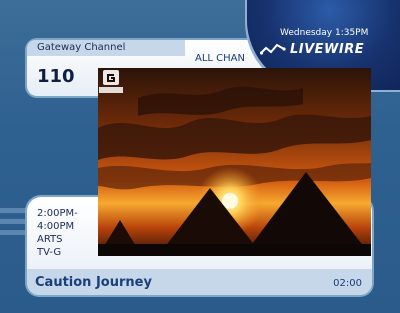 Image resolution: width=400 pixels, height=313 pixels. Describe the element at coordinates (81, 47) in the screenshot. I see `channel-name: Gateway Channel` at that location.